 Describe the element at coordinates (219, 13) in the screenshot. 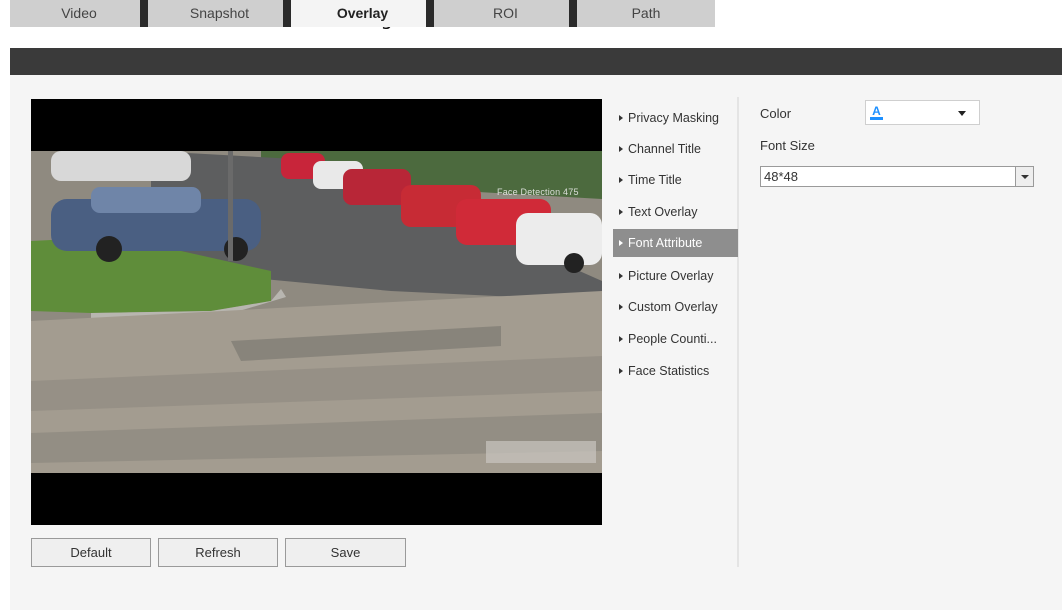

I see `tab-snapshot: Snapshot` at that location.